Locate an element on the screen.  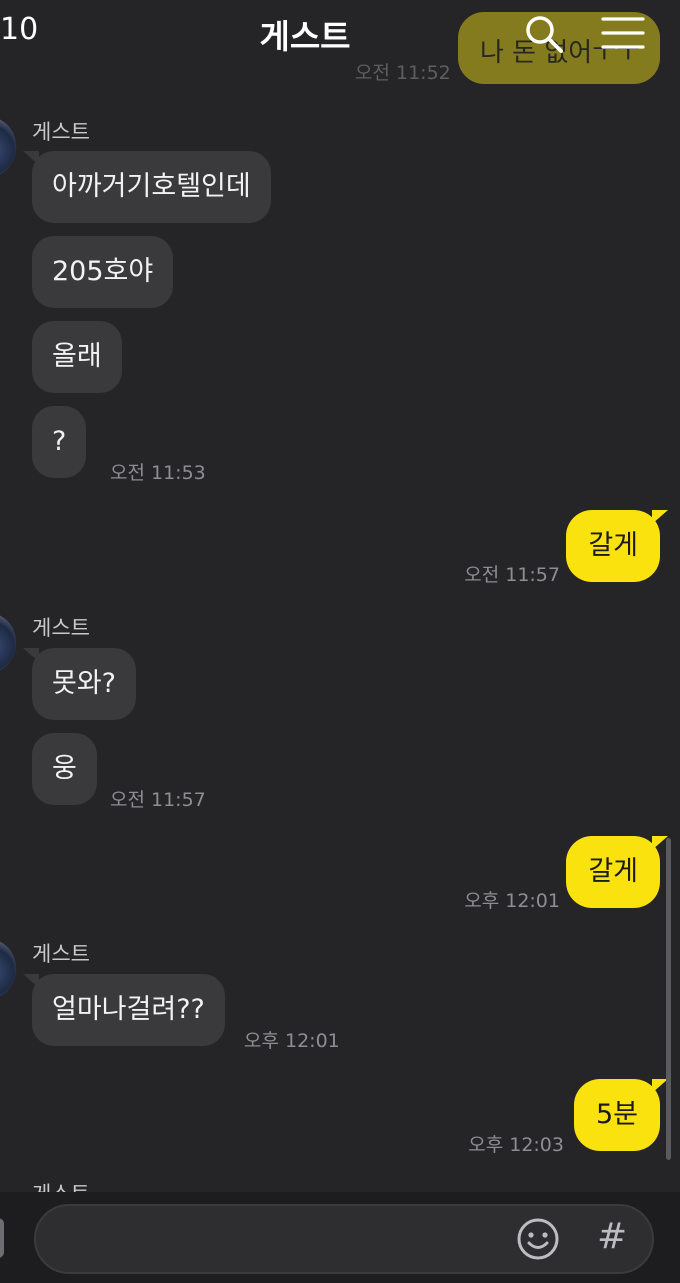
scrollbar is located at coordinates (668, 999).